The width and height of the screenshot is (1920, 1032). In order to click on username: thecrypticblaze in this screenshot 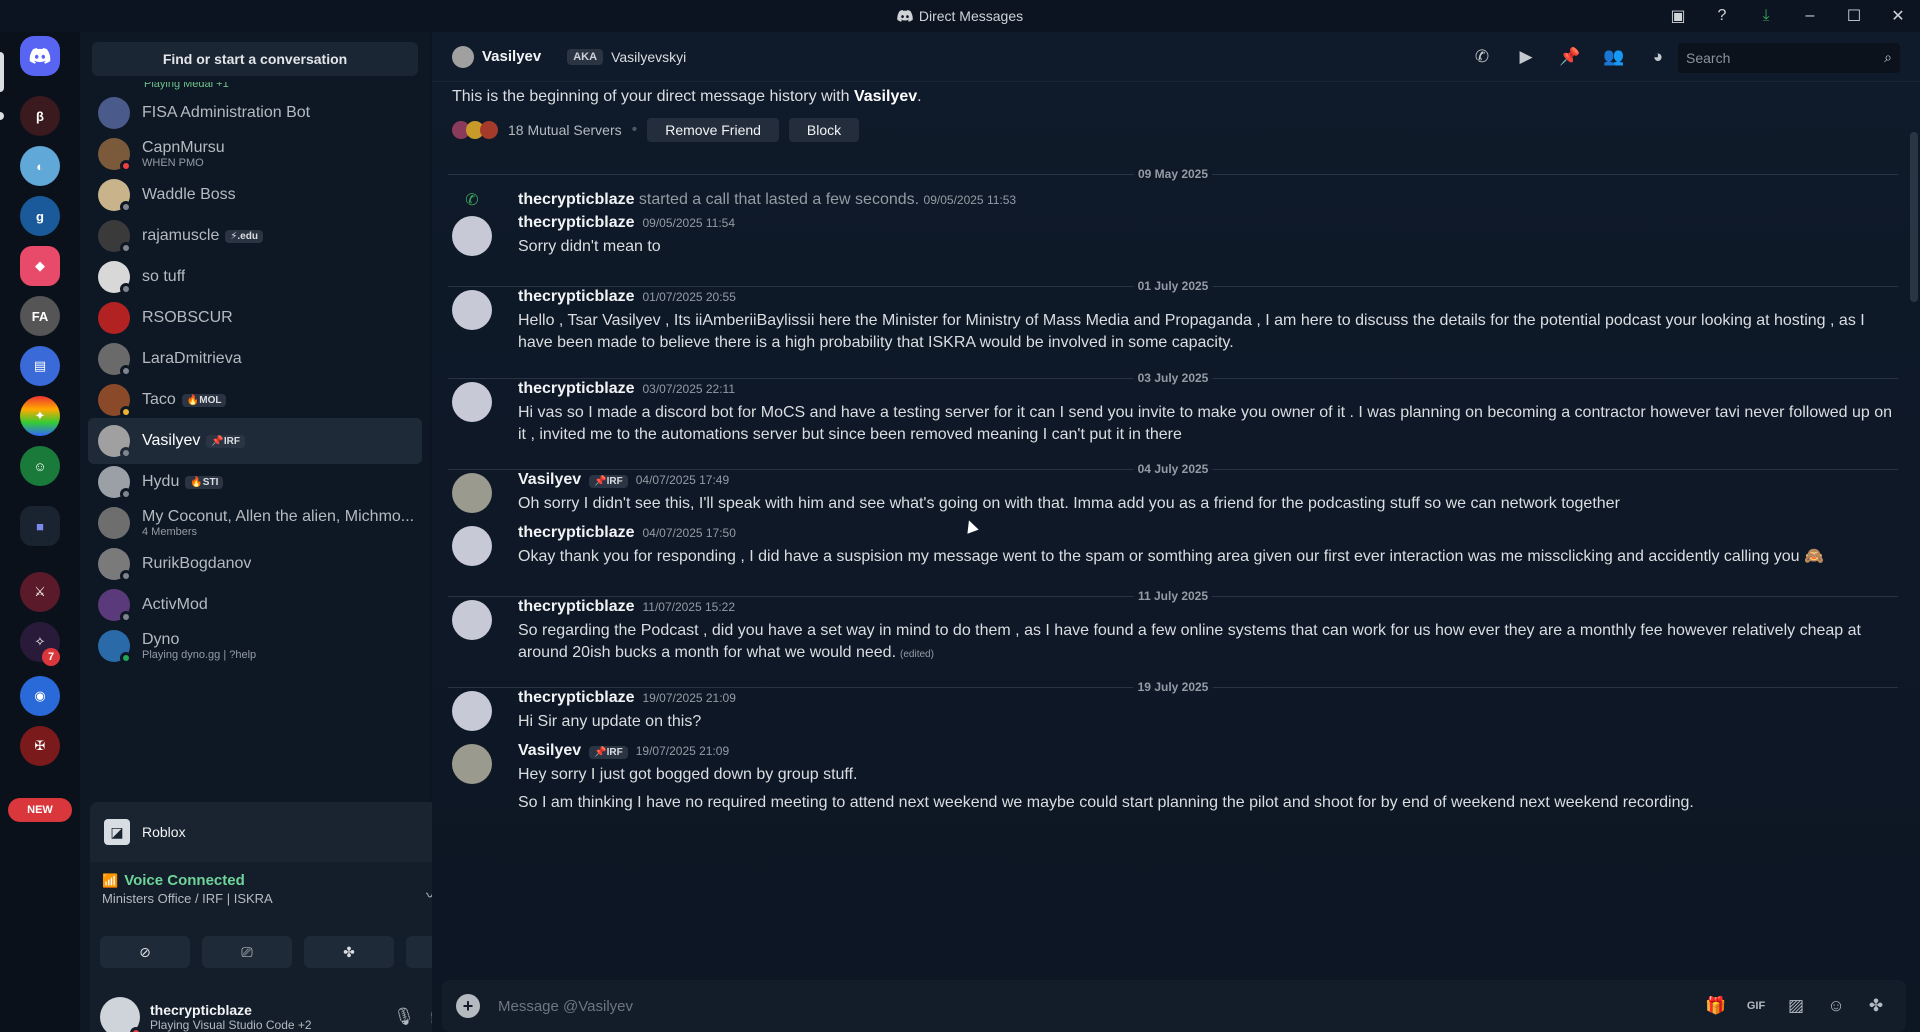, I will do `click(231, 1010)`.